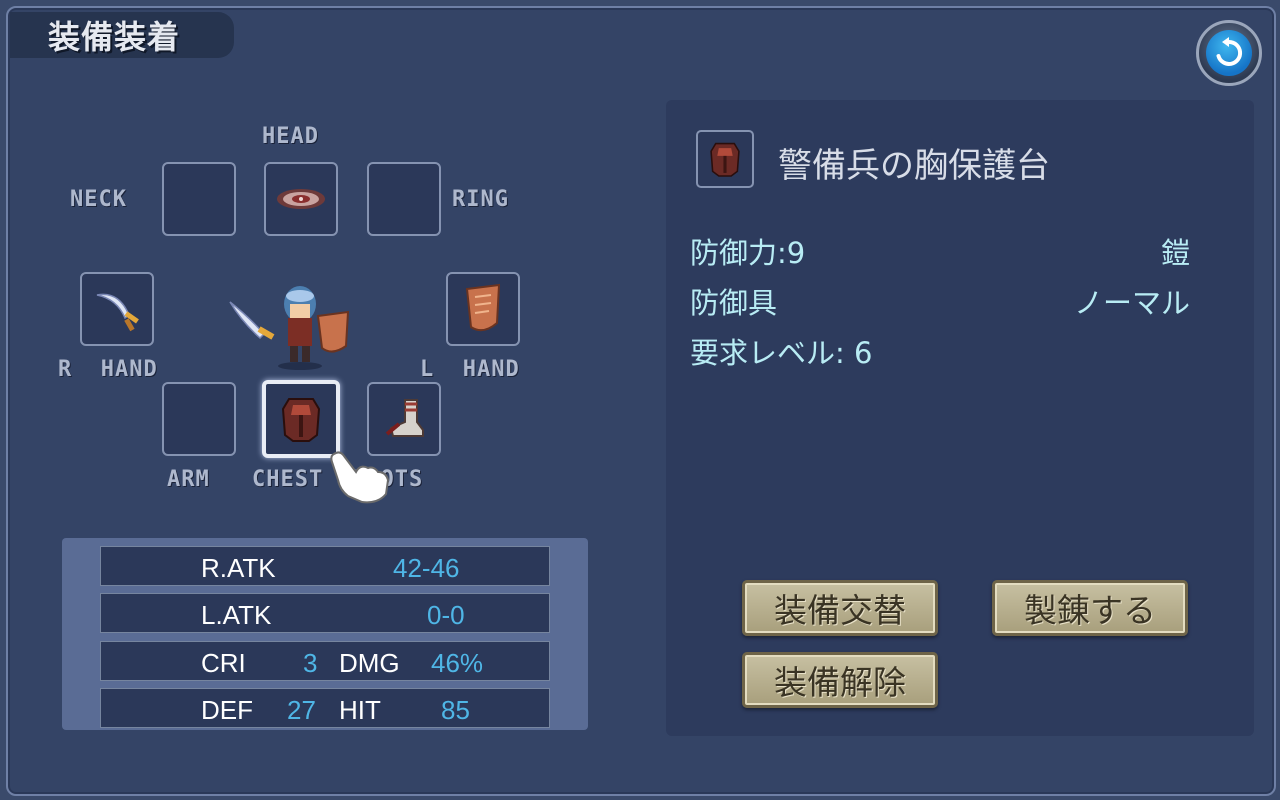 Image resolution: width=1280 pixels, height=800 pixels. Describe the element at coordinates (1090, 608) in the screenshot. I see `refine-button: 製錬する` at that location.